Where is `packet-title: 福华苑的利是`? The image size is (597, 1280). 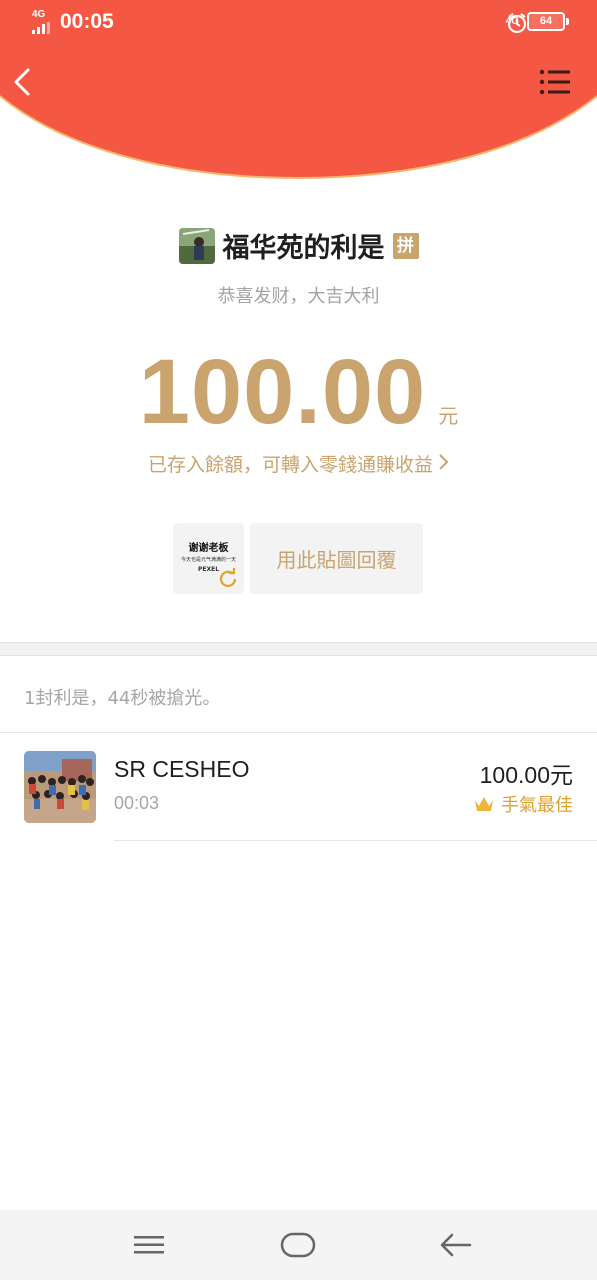 packet-title: 福华苑的利是 is located at coordinates (303, 248).